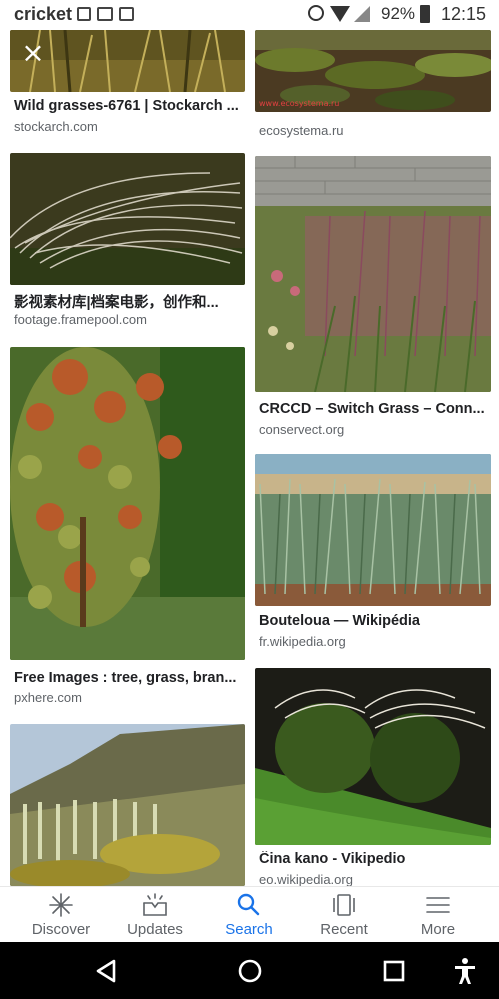 The height and width of the screenshot is (999, 499). What do you see at coordinates (33, 53) in the screenshot?
I see `close-icon: ×` at bounding box center [33, 53].